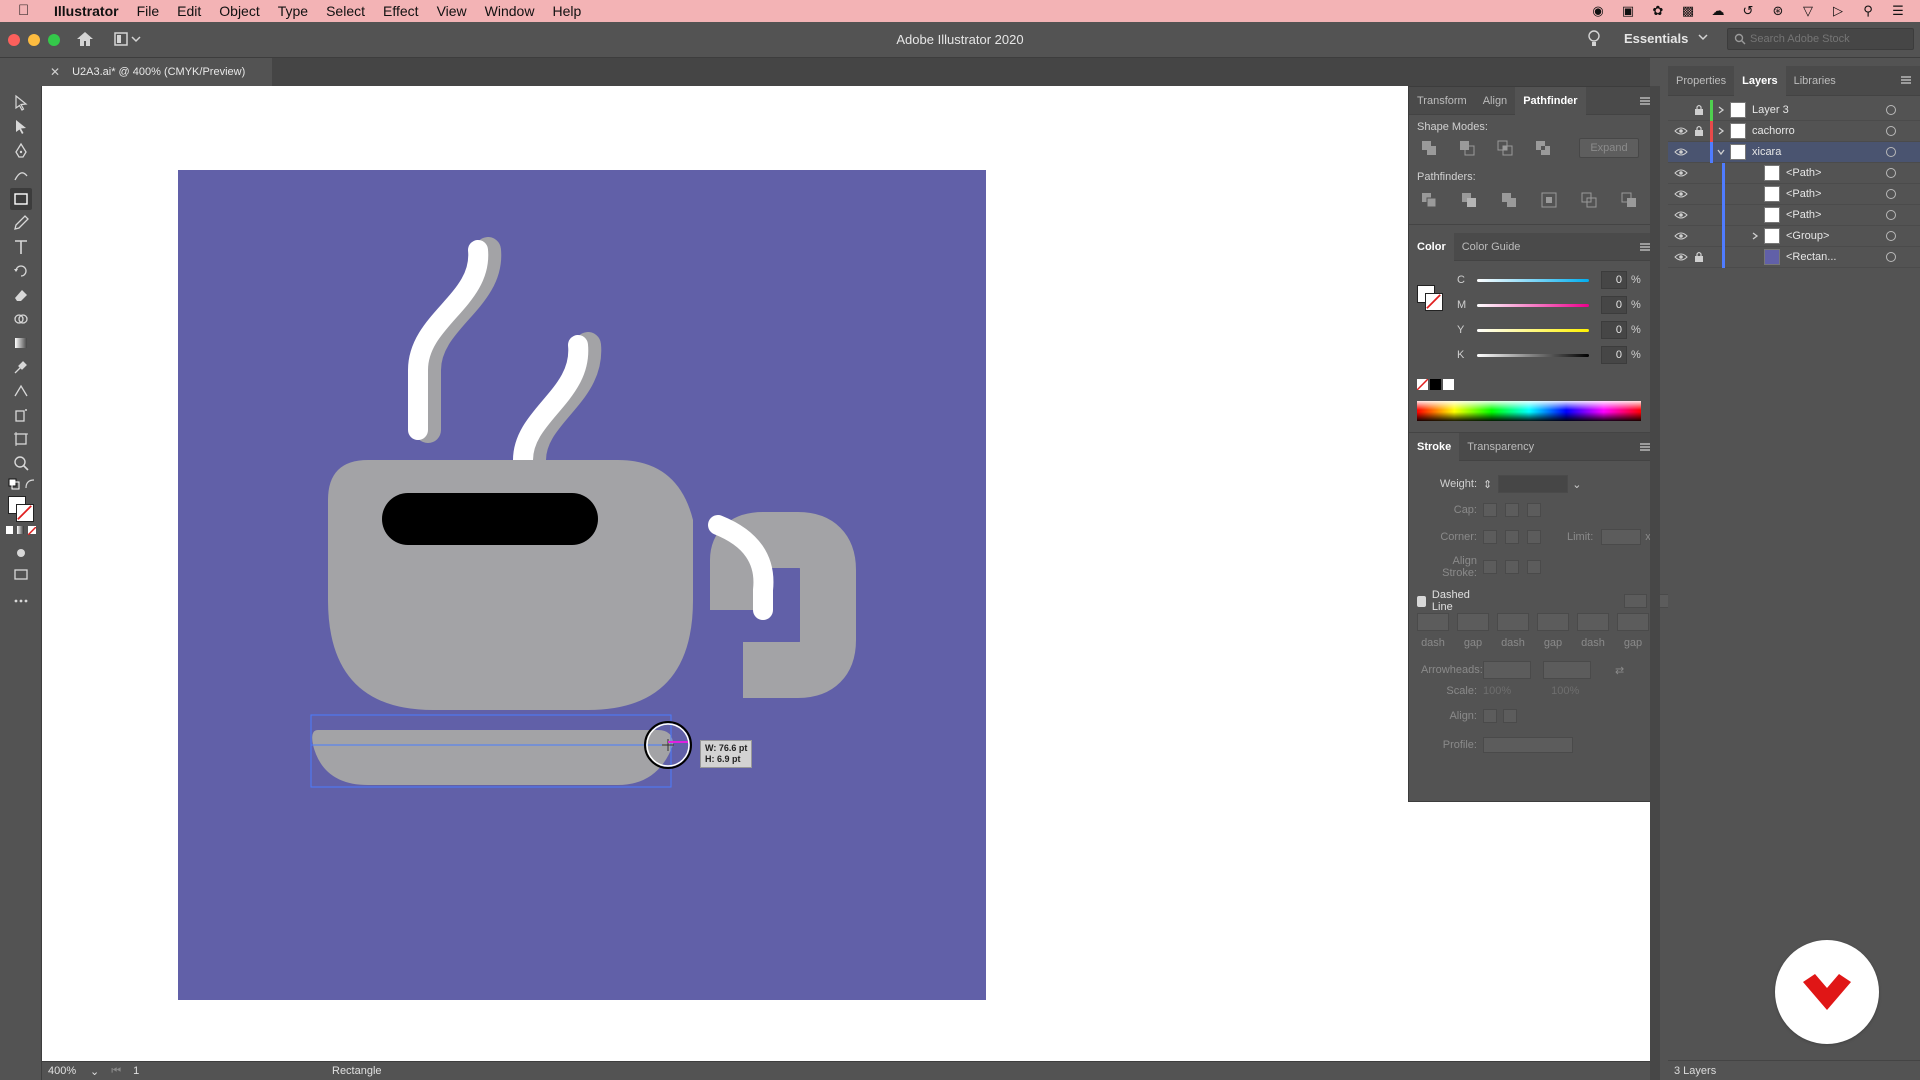 Image resolution: width=1920 pixels, height=1080 pixels. Describe the element at coordinates (1510, 716) in the screenshot. I see `arrow-tip-at-end-button` at that location.